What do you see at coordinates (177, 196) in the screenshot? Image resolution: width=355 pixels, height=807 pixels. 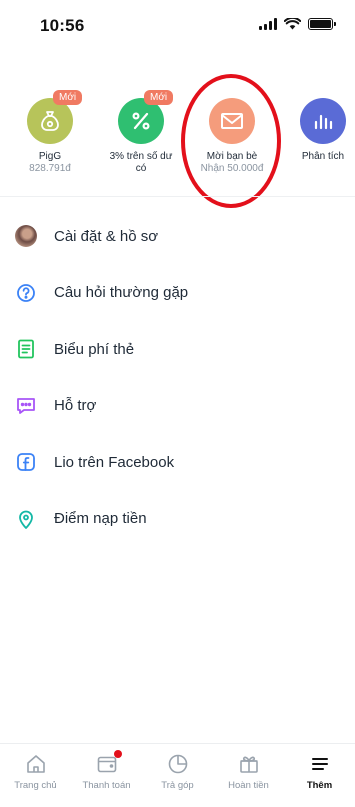 I see `divider` at bounding box center [177, 196].